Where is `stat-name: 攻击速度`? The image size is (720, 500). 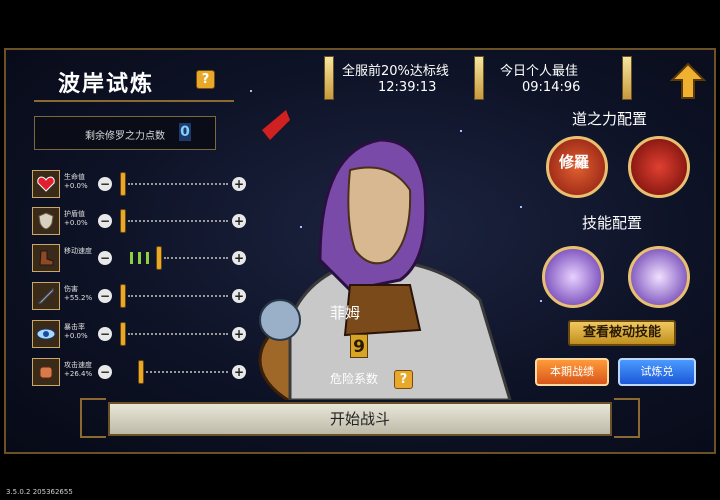
stat-name: 攻击速度 is located at coordinates (78, 365).